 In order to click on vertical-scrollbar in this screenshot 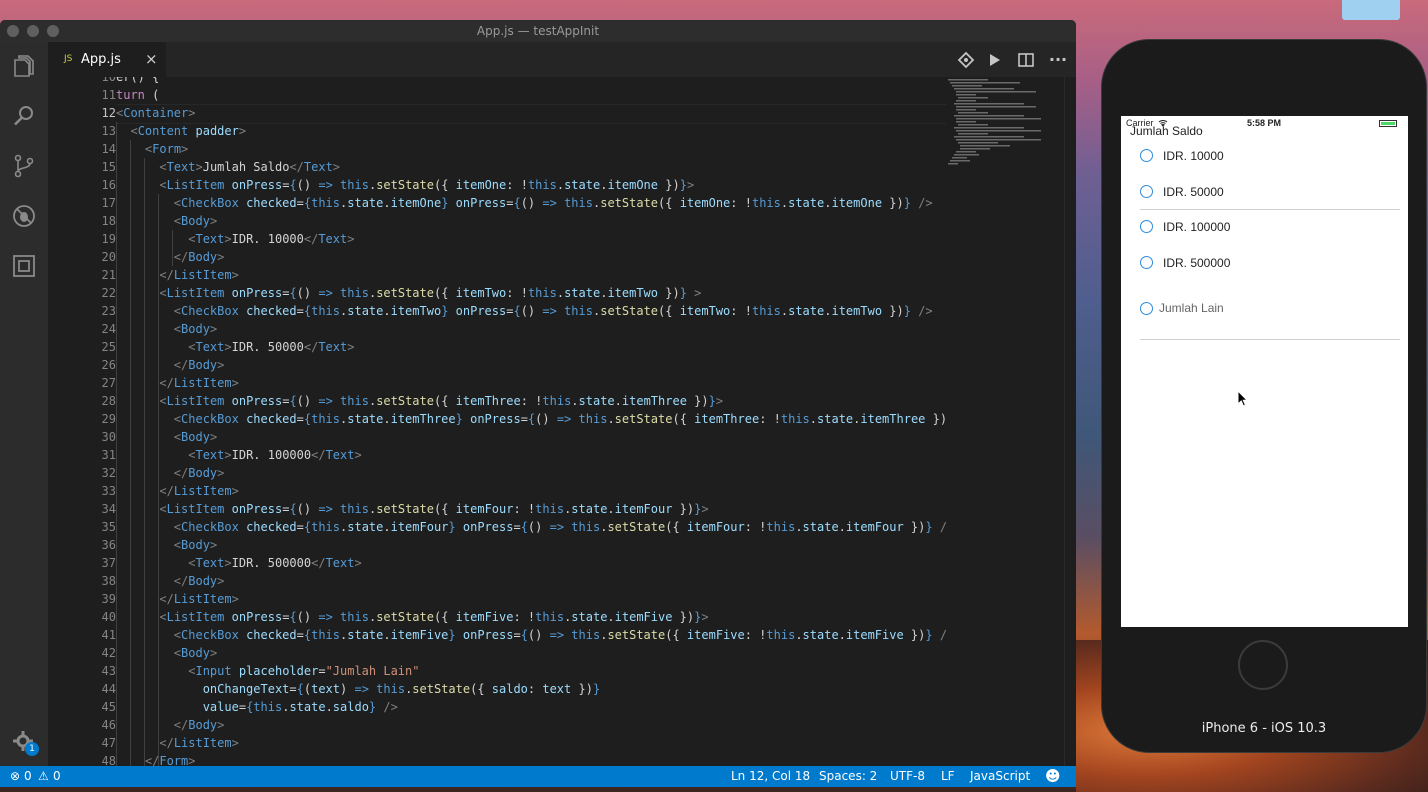, I will do `click(1070, 421)`.